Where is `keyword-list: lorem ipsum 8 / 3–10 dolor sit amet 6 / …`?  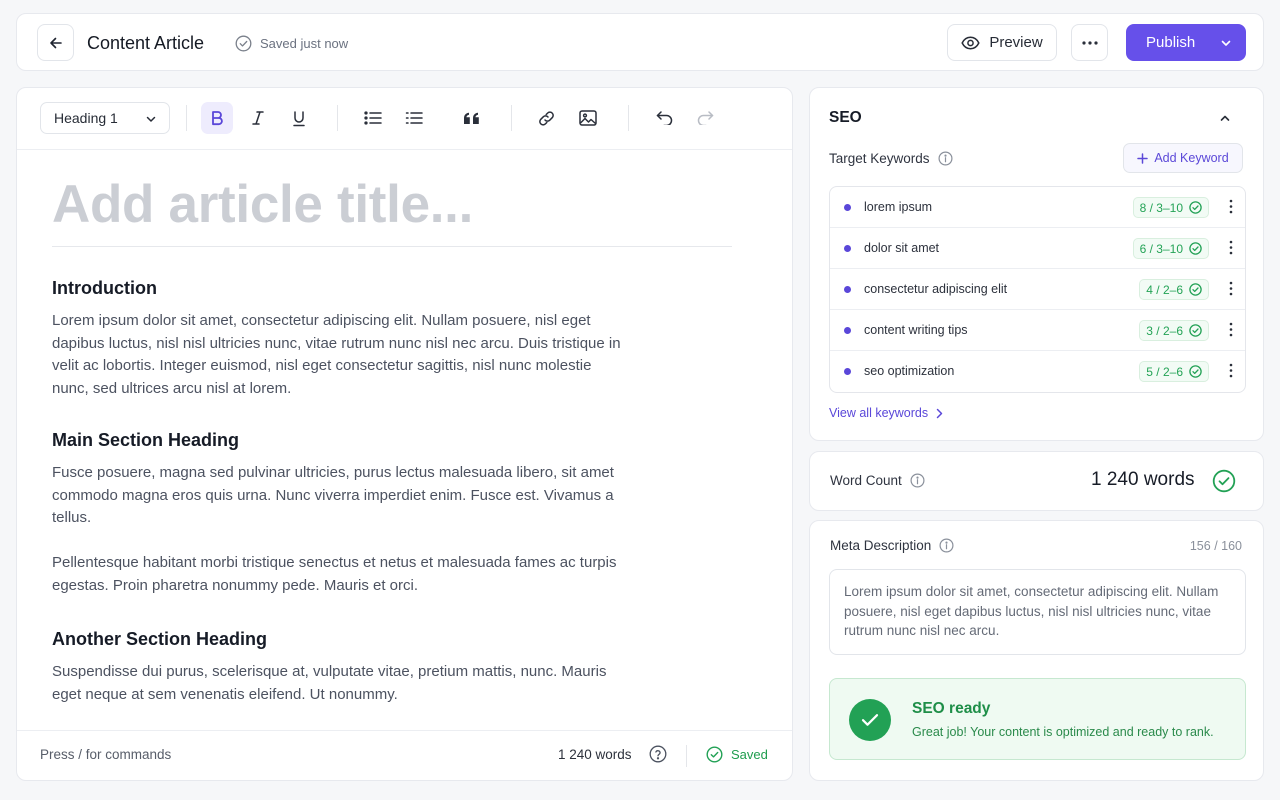
keyword-list: lorem ipsum 8 / 3–10 dolor sit amet 6 / … is located at coordinates (1037, 289).